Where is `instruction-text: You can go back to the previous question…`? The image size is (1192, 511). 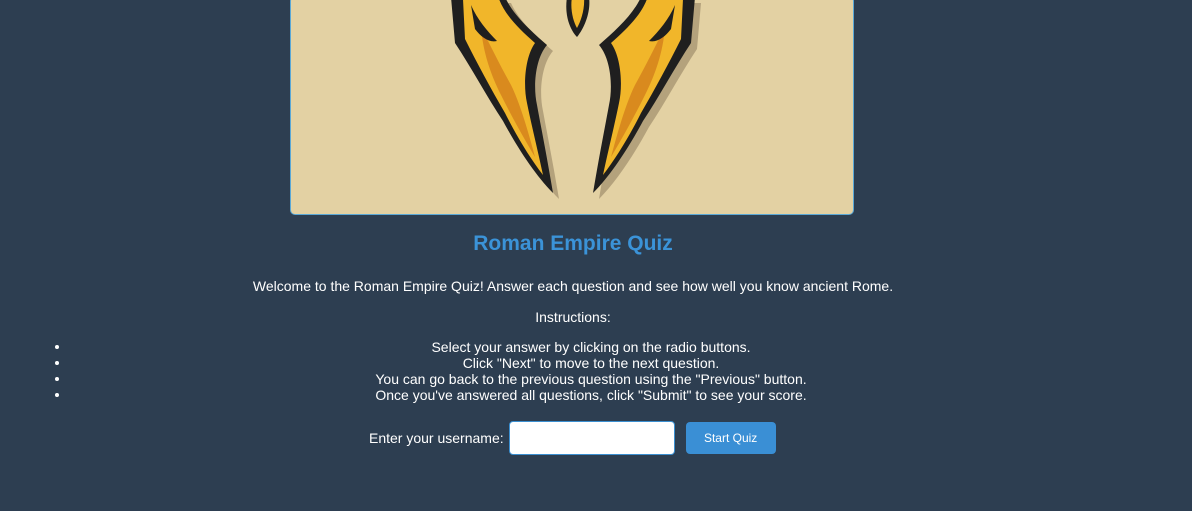 instruction-text: You can go back to the previous question… is located at coordinates (591, 379).